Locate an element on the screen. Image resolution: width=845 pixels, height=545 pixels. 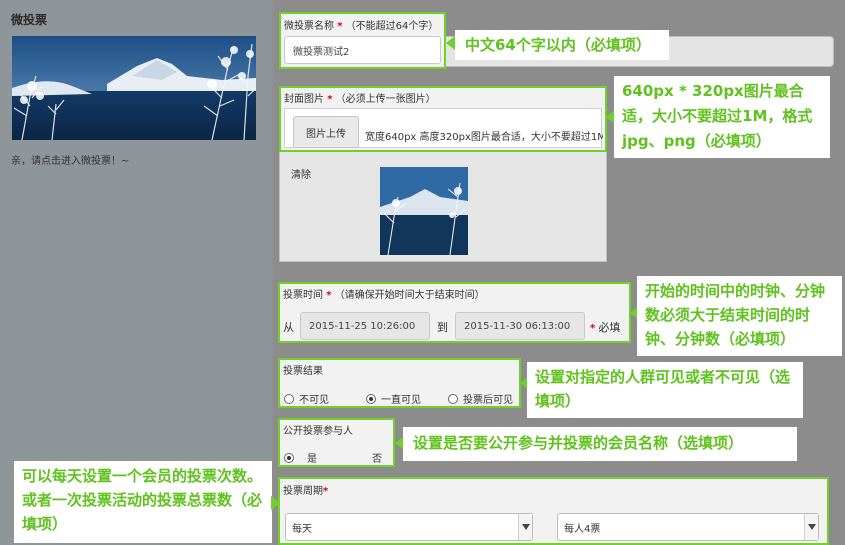
callout-name-text: 中文64个字以内（必填项） is located at coordinates (558, 45).